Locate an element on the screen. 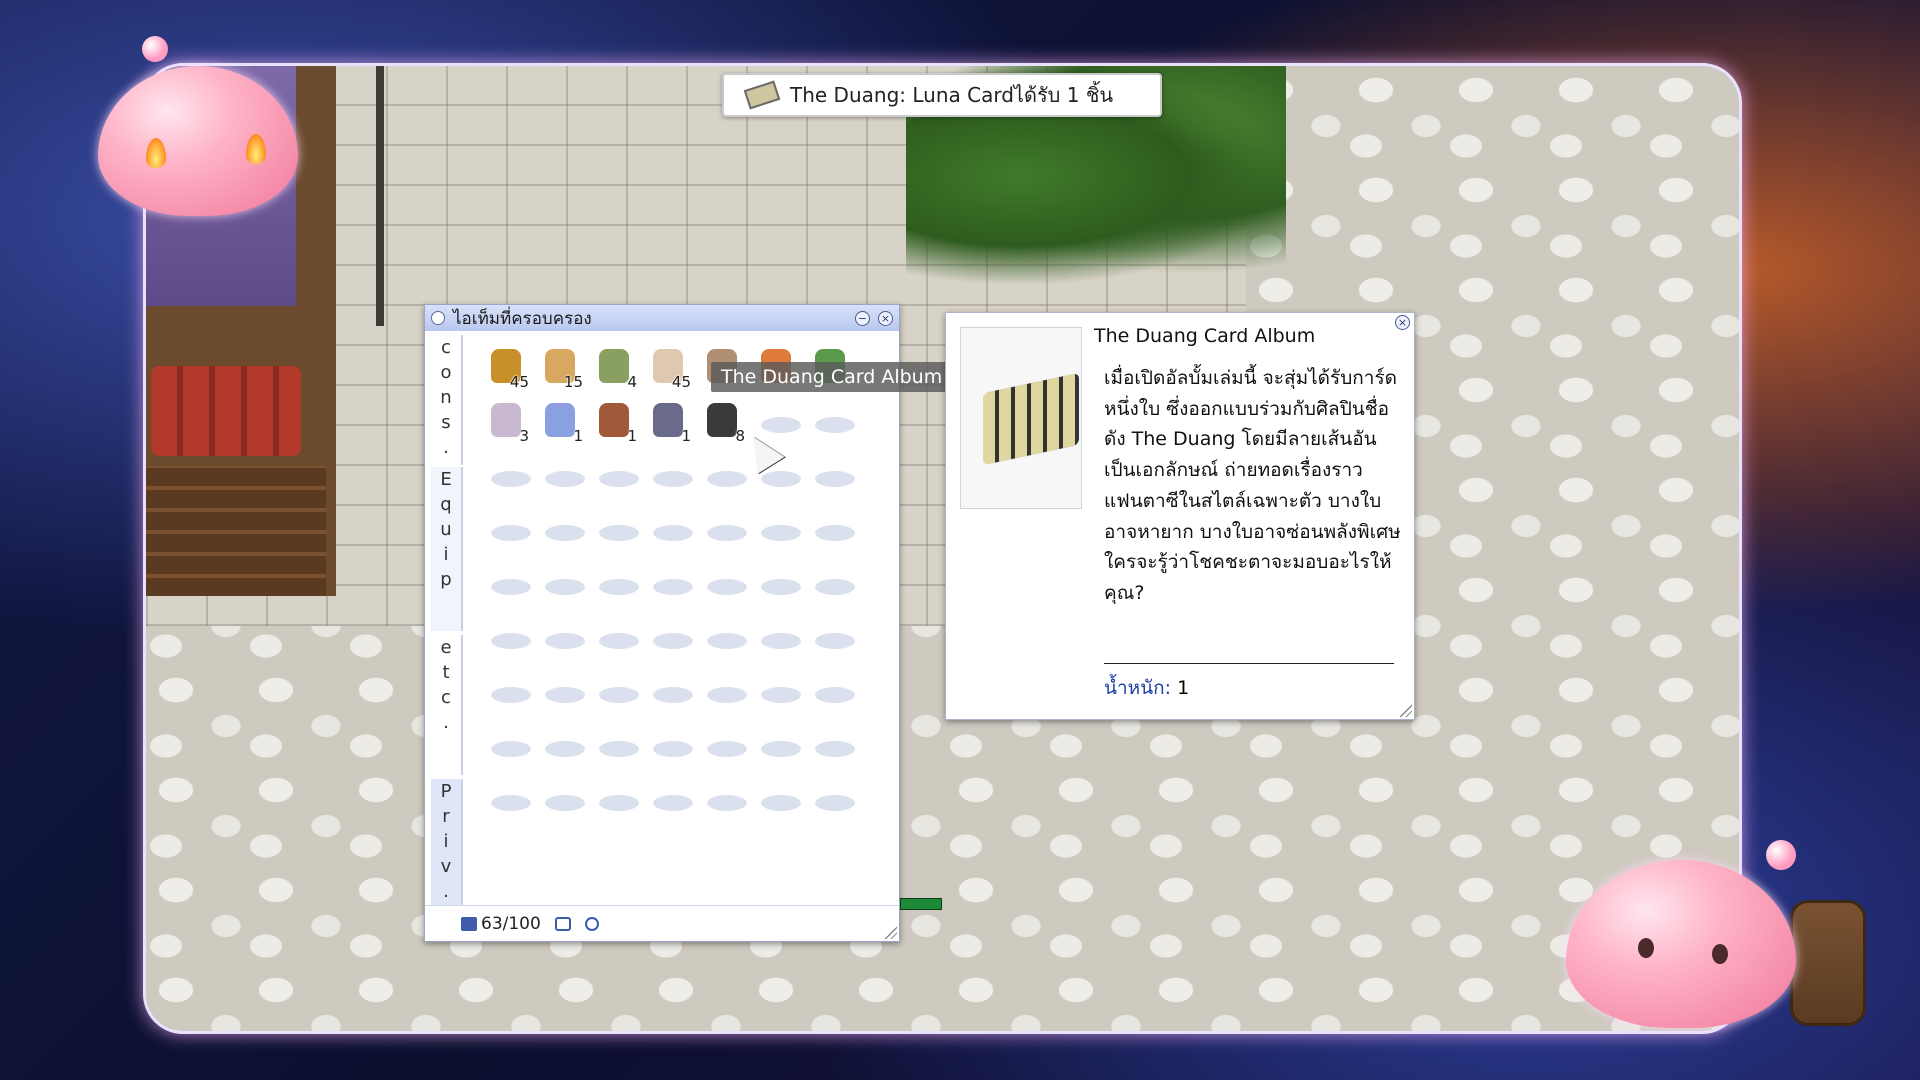  item-obtained-notification: The Duang: Luna Cardได้รับ 1 ชิ้น is located at coordinates (942, 95).